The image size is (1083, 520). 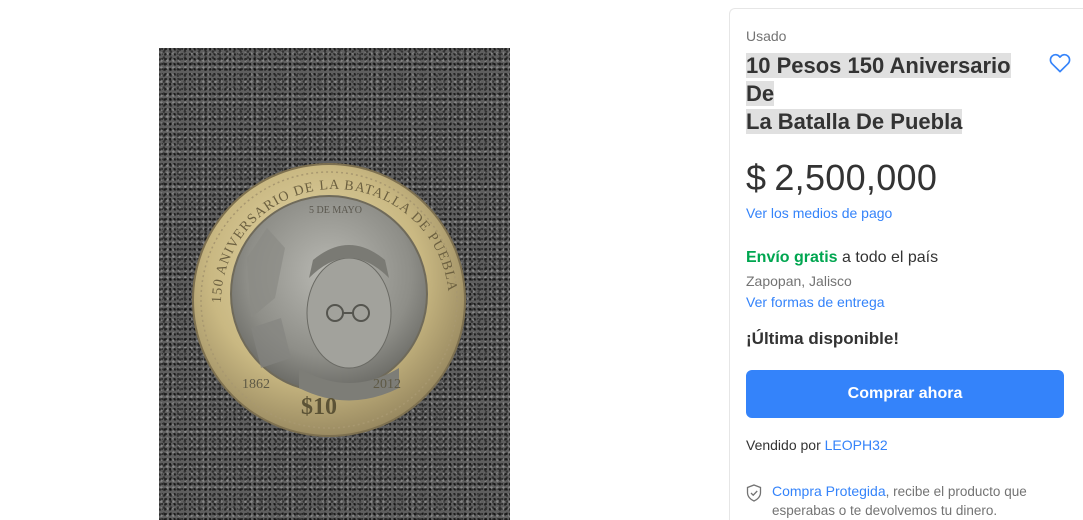 What do you see at coordinates (856, 445) in the screenshot?
I see `seller-name-link: LEOPH32` at bounding box center [856, 445].